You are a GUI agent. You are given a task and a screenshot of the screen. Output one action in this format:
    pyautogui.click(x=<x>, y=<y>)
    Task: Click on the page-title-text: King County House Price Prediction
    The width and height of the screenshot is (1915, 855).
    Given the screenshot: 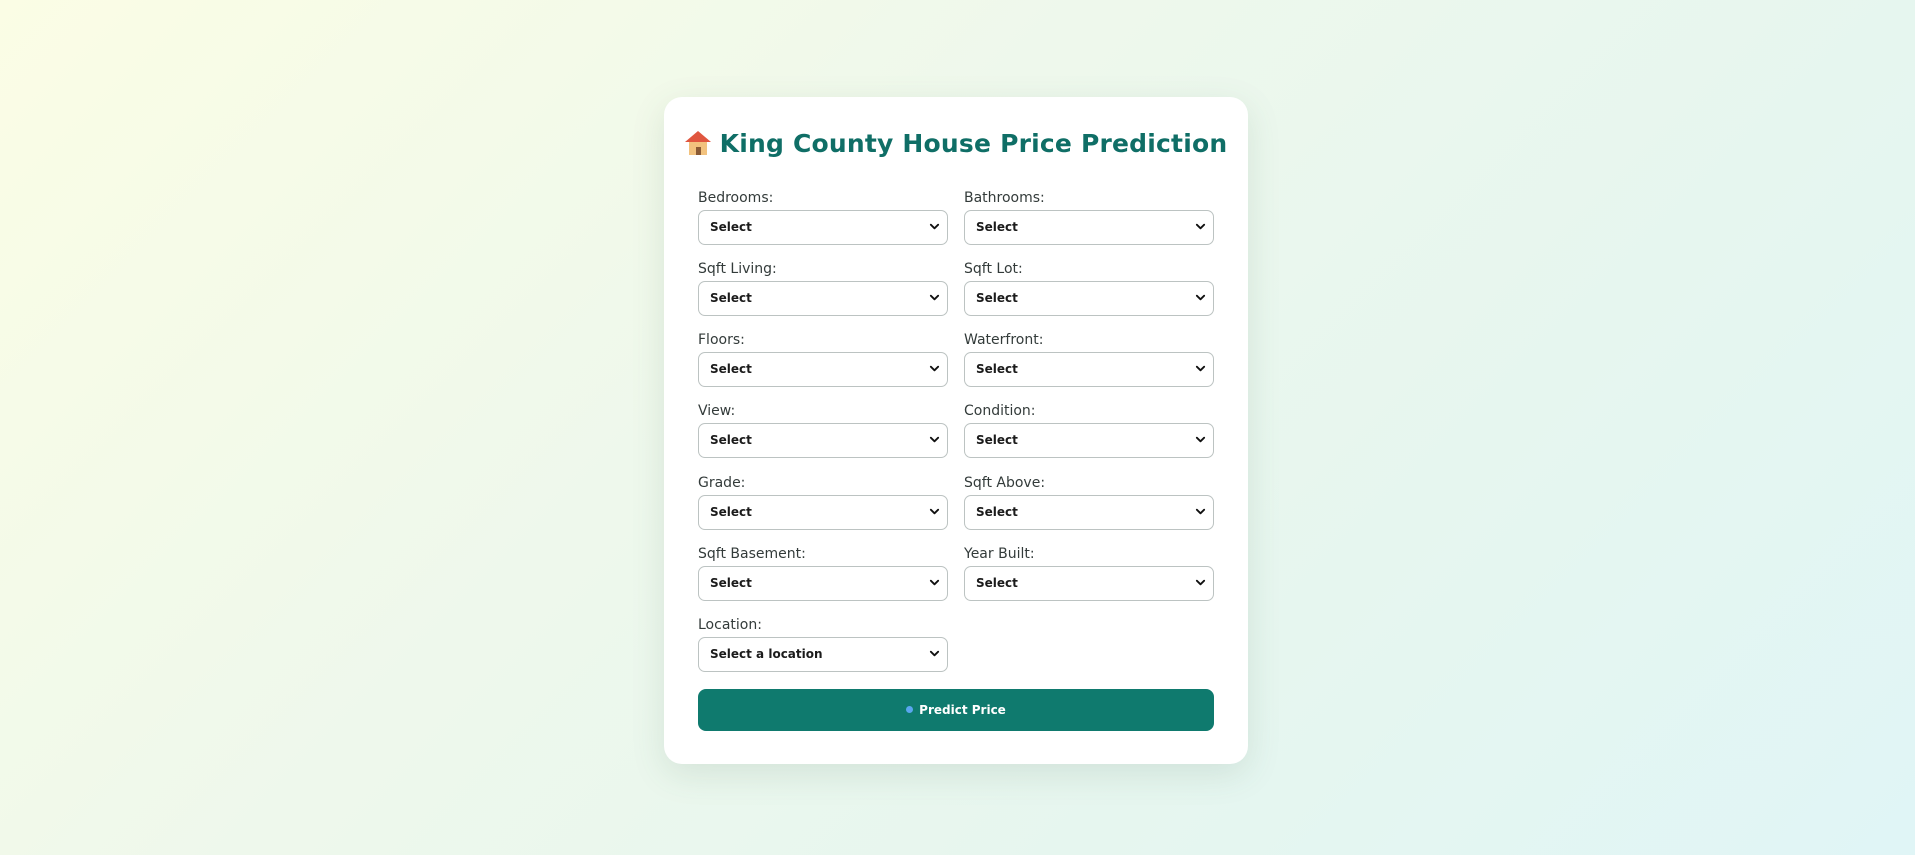 What is the action you would take?
    pyautogui.click(x=973, y=143)
    